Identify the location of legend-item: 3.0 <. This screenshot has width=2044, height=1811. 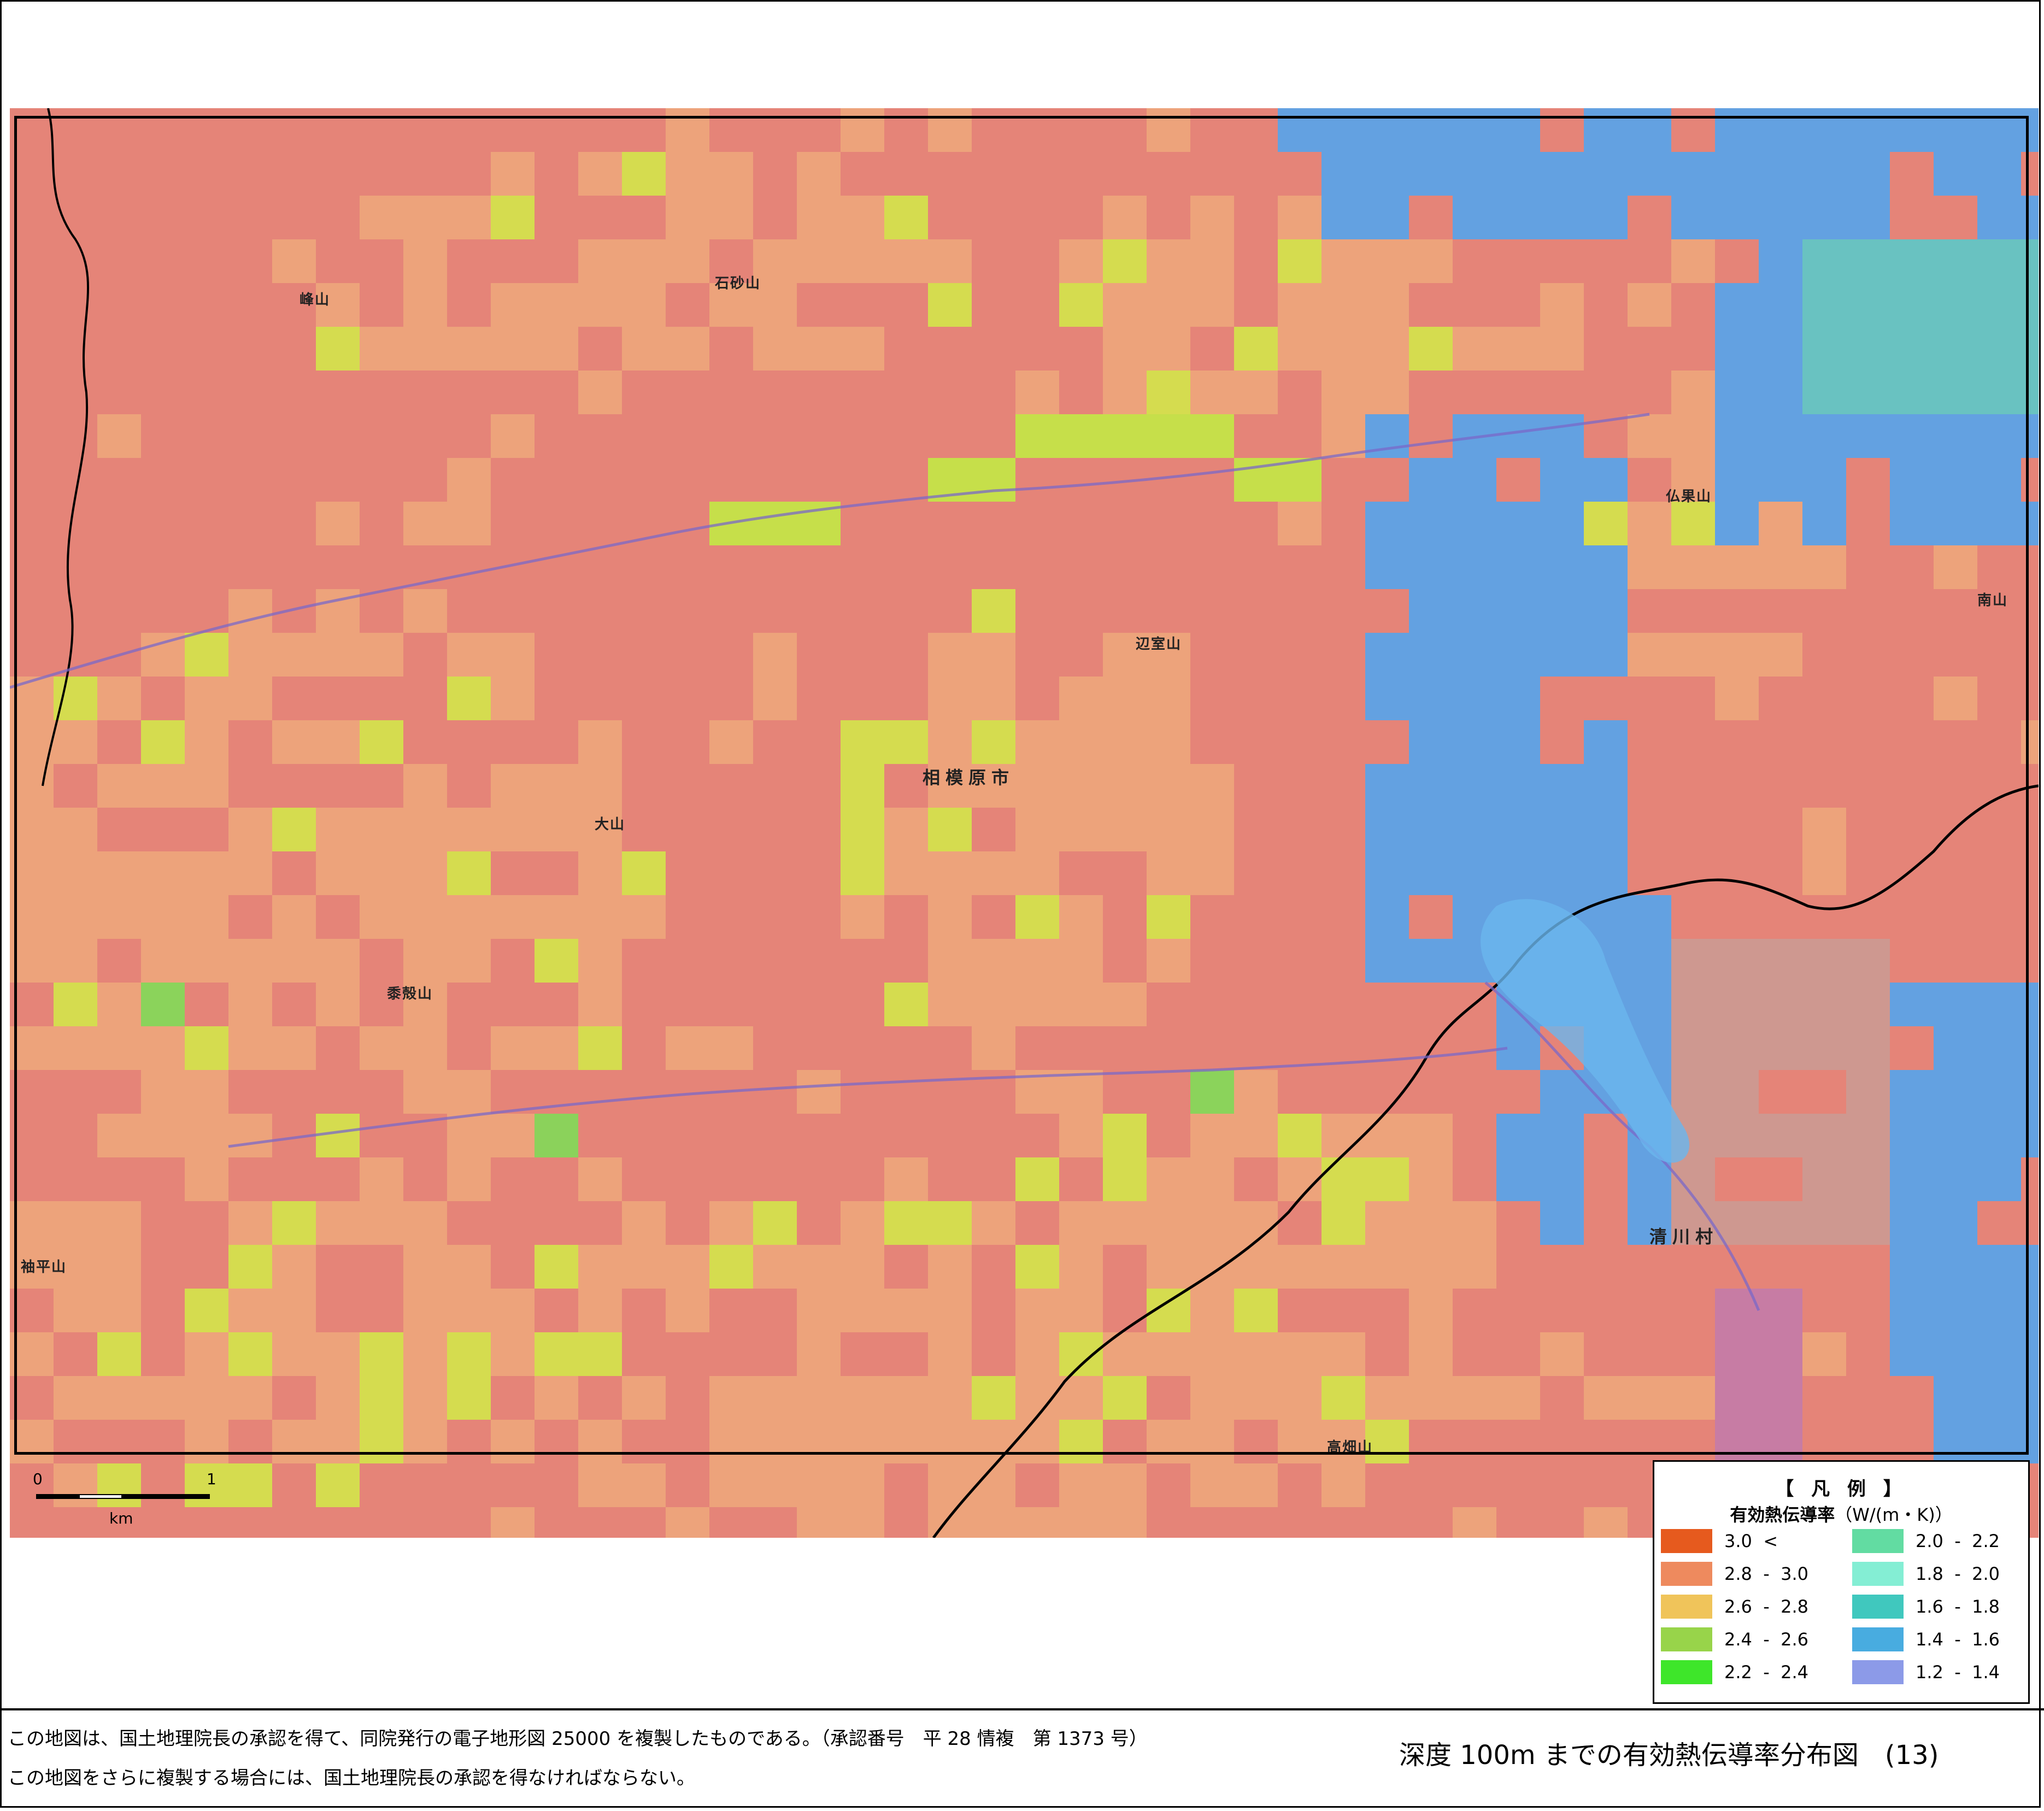
(1748, 1541).